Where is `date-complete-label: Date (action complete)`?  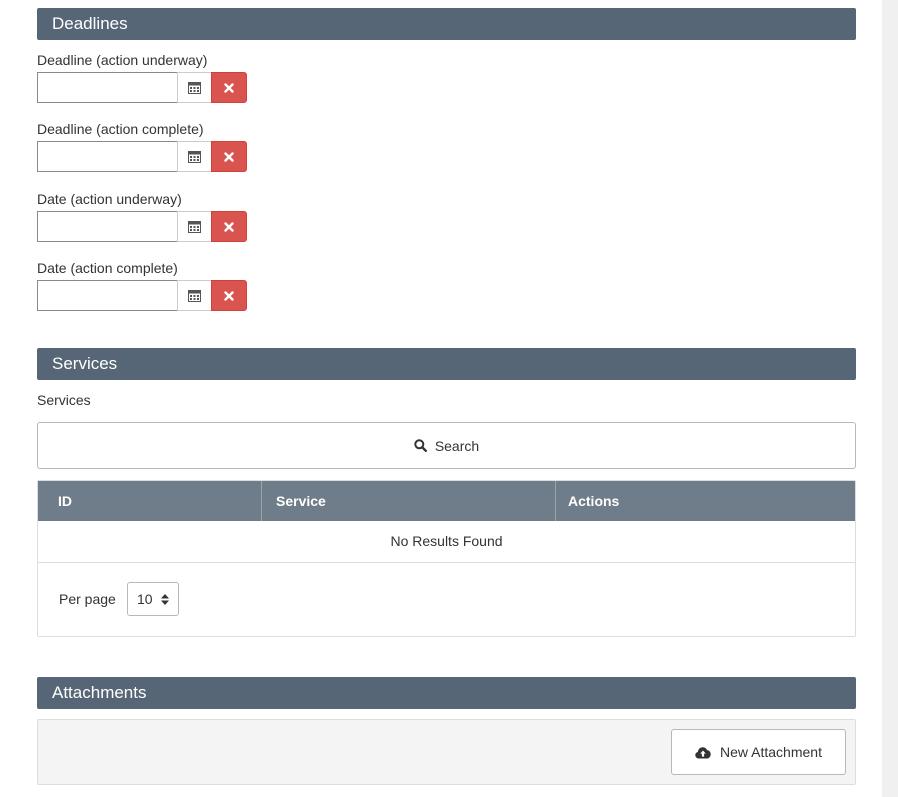
date-complete-label: Date (action complete) is located at coordinates (107, 268).